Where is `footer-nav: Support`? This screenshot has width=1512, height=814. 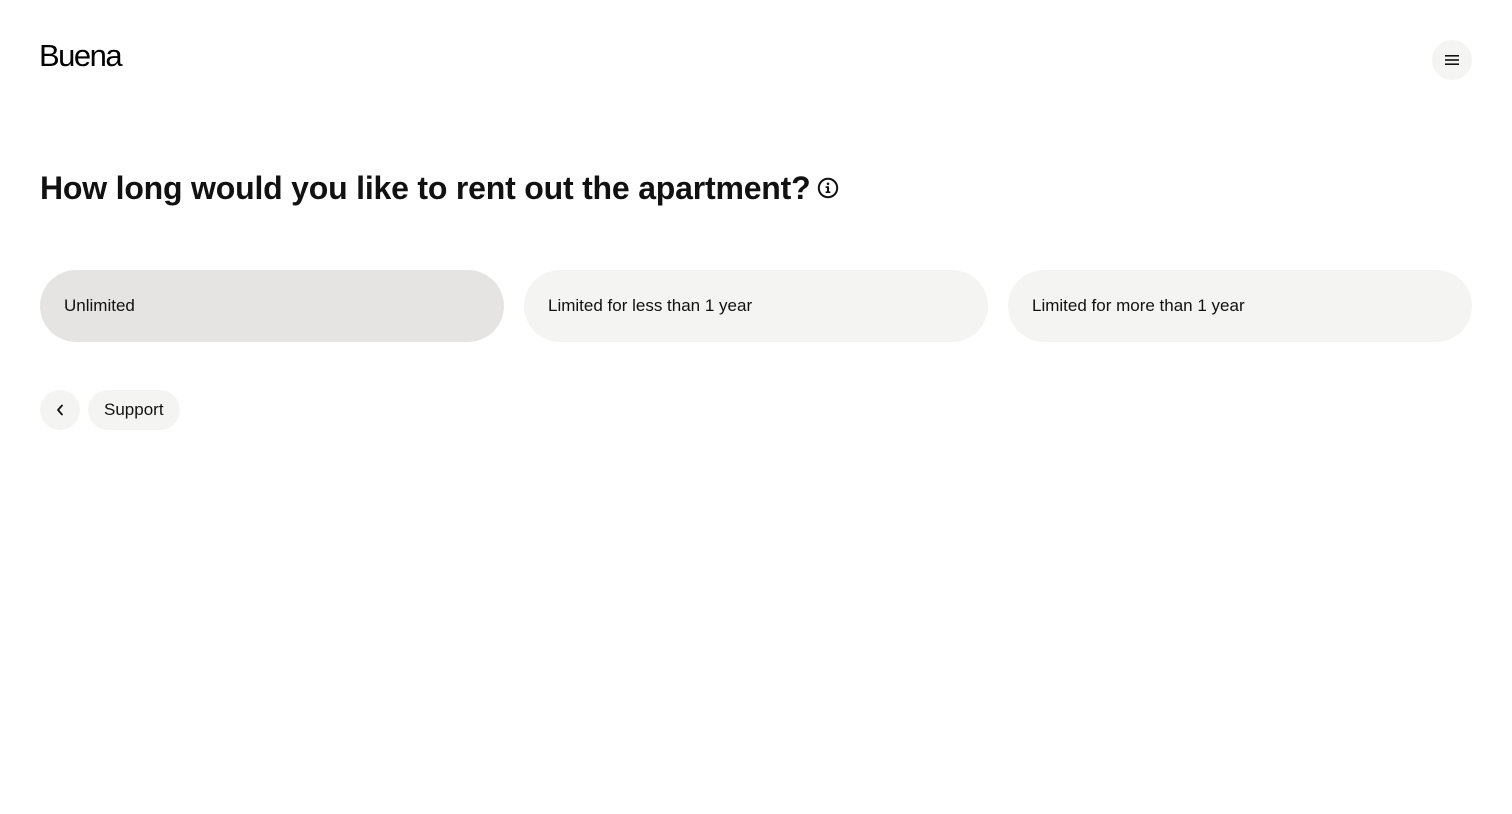 footer-nav: Support is located at coordinates (110, 410).